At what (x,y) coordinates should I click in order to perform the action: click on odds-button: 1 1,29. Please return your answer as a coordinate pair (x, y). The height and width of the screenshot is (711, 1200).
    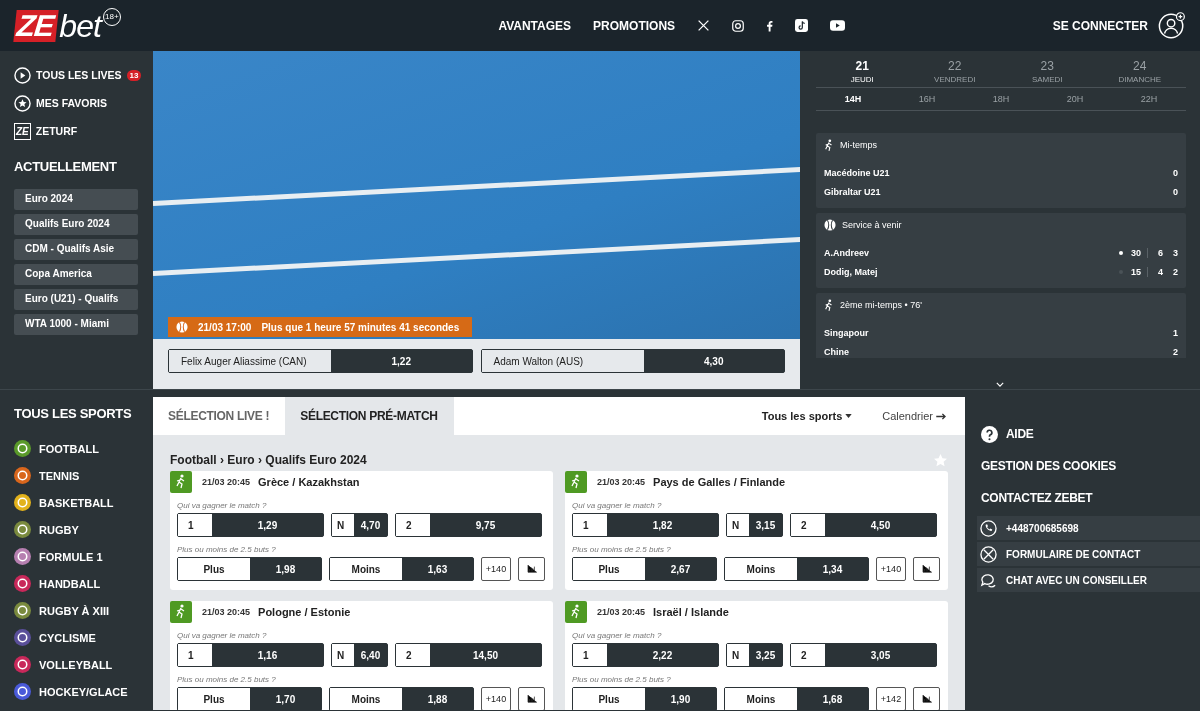
    Looking at the image, I should click on (250, 525).